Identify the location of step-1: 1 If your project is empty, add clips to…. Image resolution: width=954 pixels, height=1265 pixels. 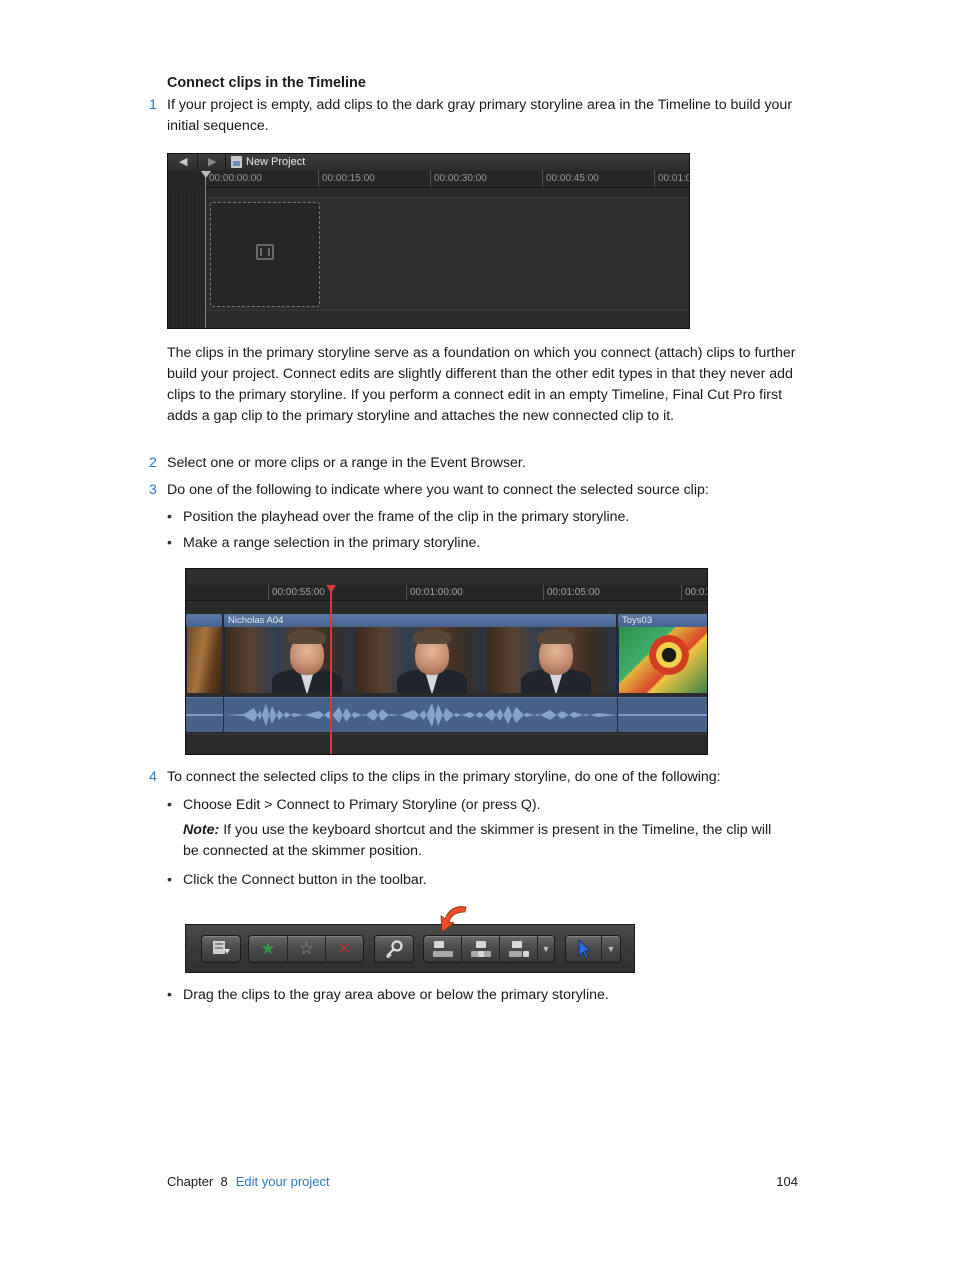
(479, 116).